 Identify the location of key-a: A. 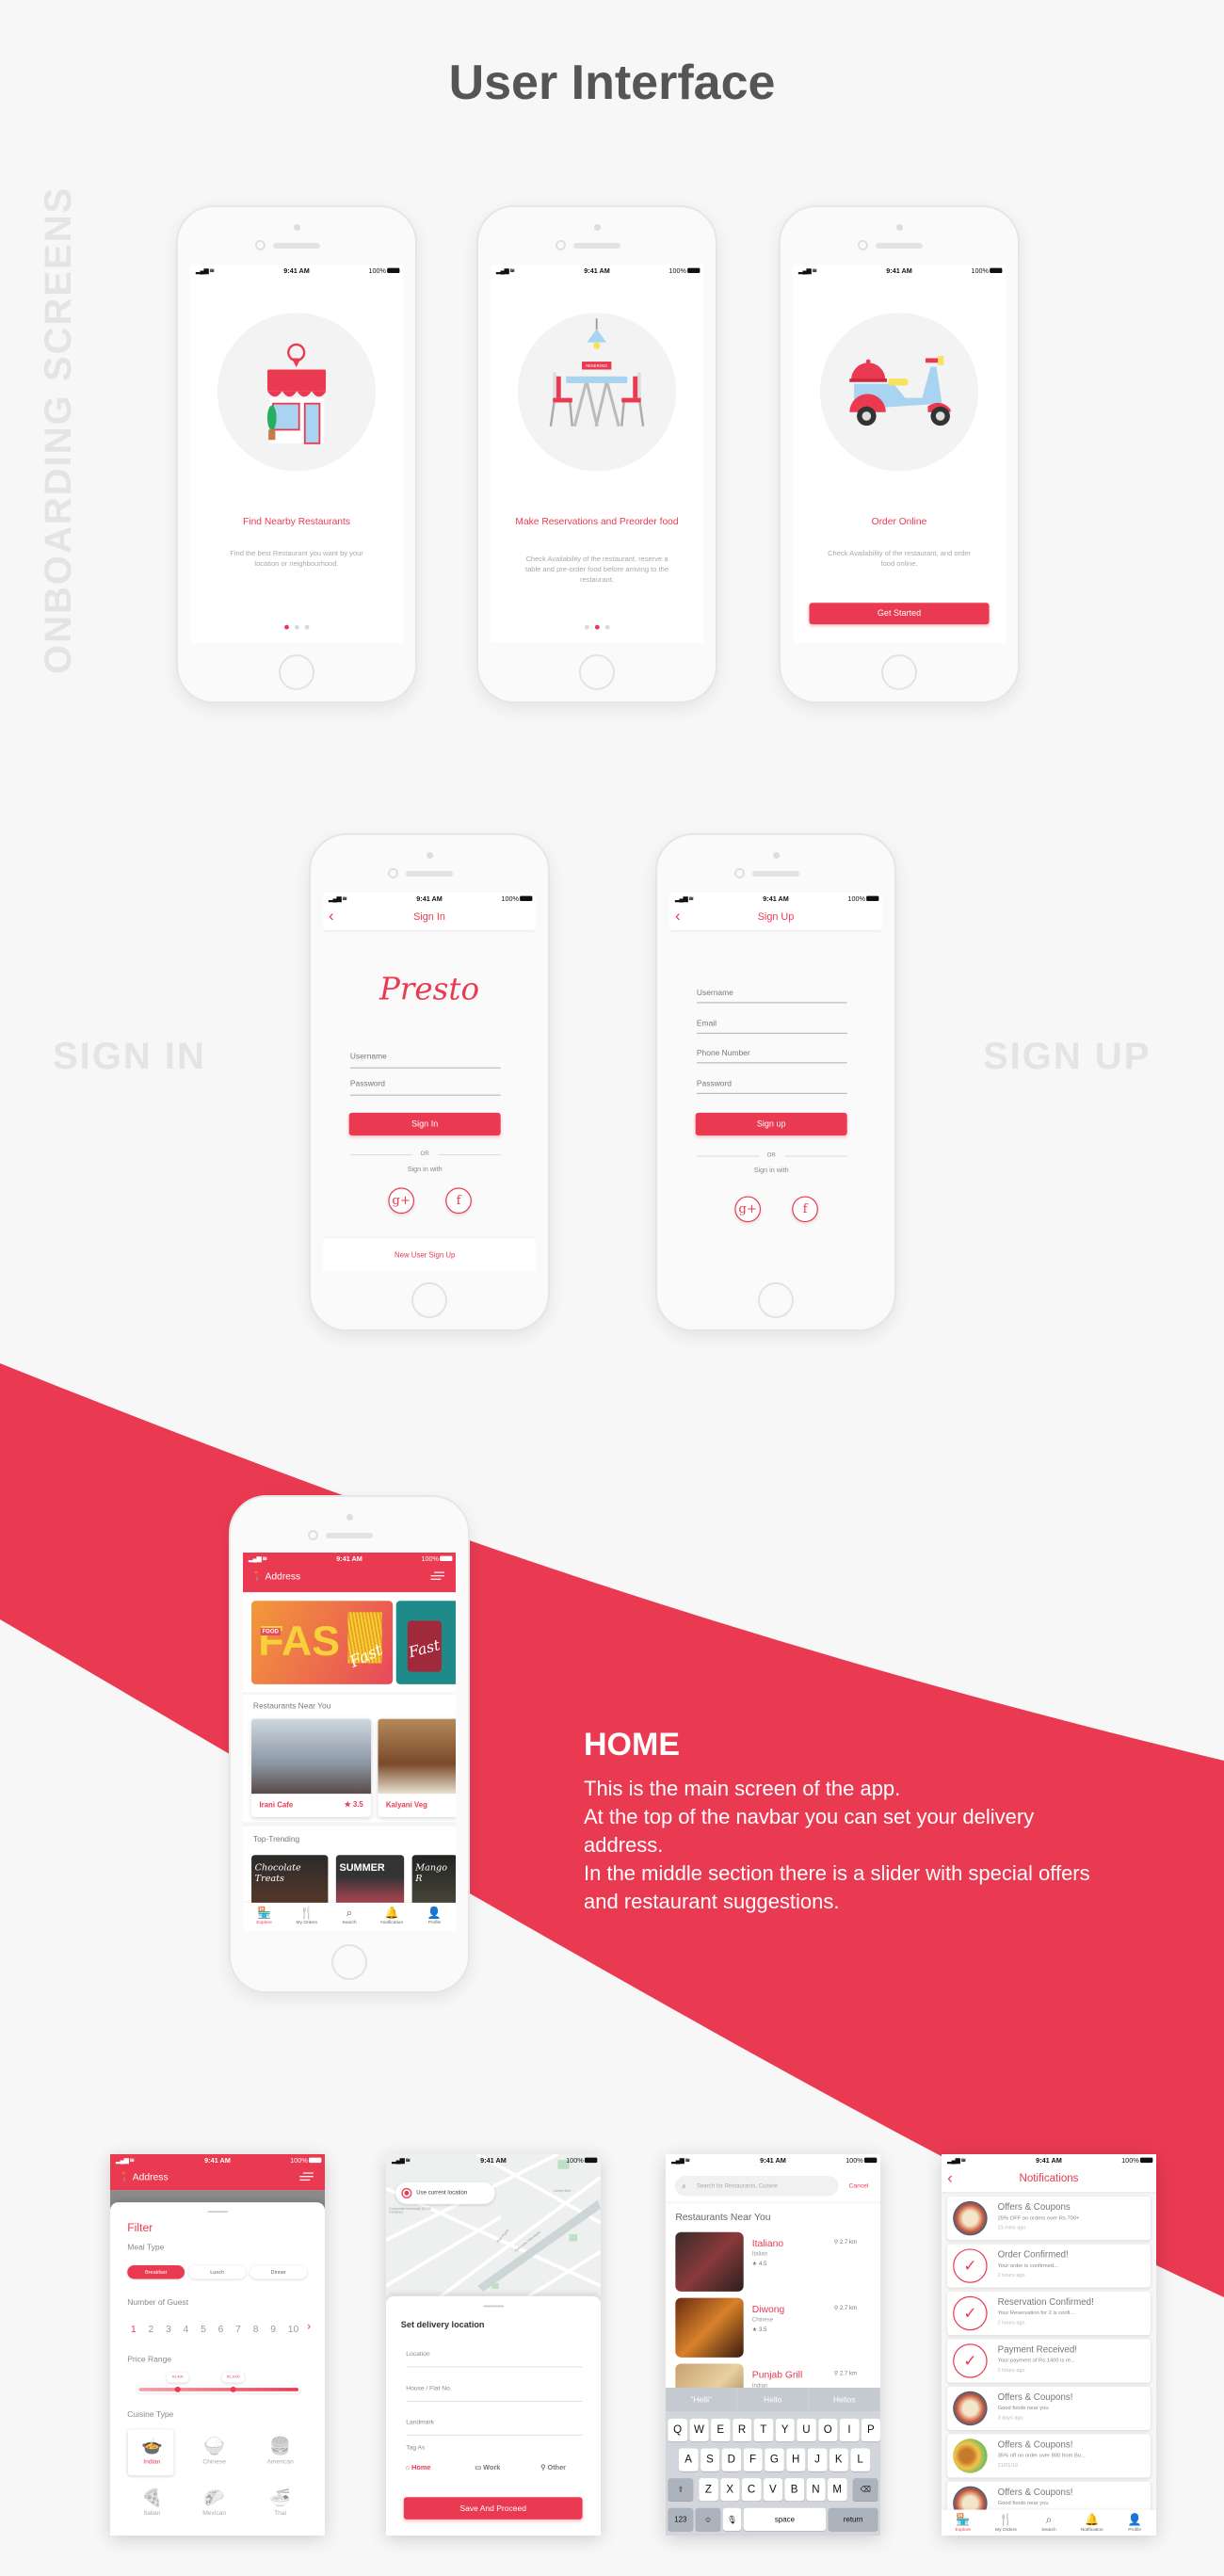
(688, 2459).